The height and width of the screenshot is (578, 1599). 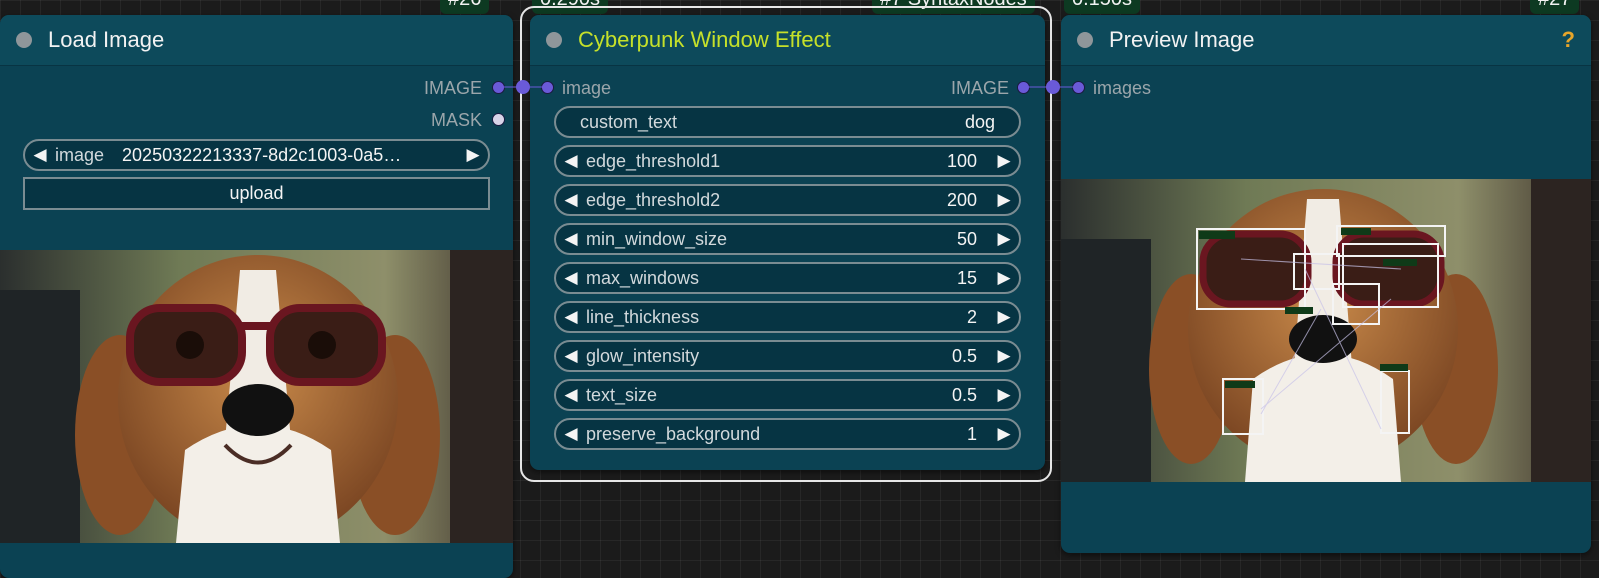 What do you see at coordinates (256, 193) in the screenshot?
I see `upload-button: upload` at bounding box center [256, 193].